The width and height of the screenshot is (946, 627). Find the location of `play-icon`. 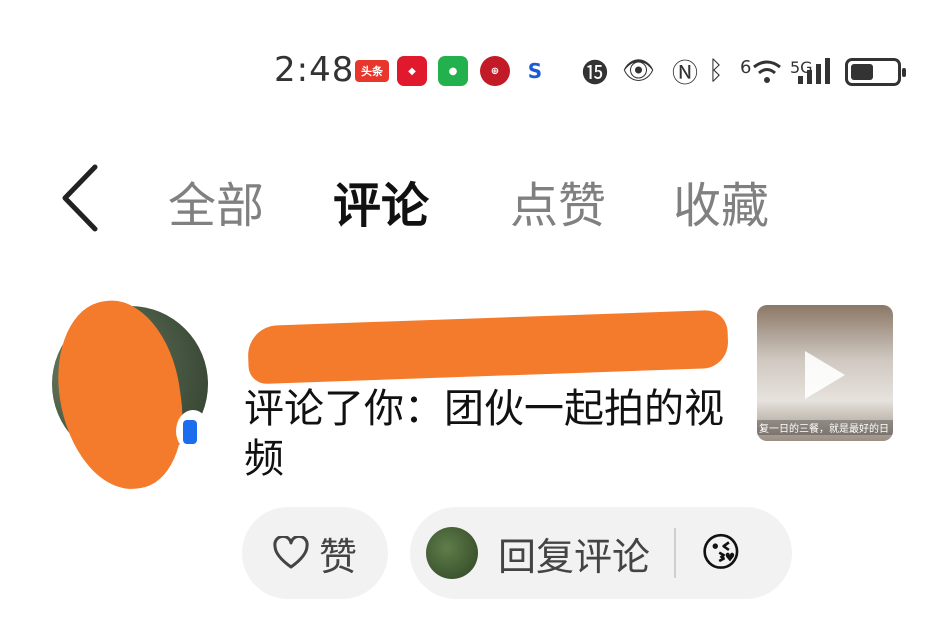

play-icon is located at coordinates (825, 375).